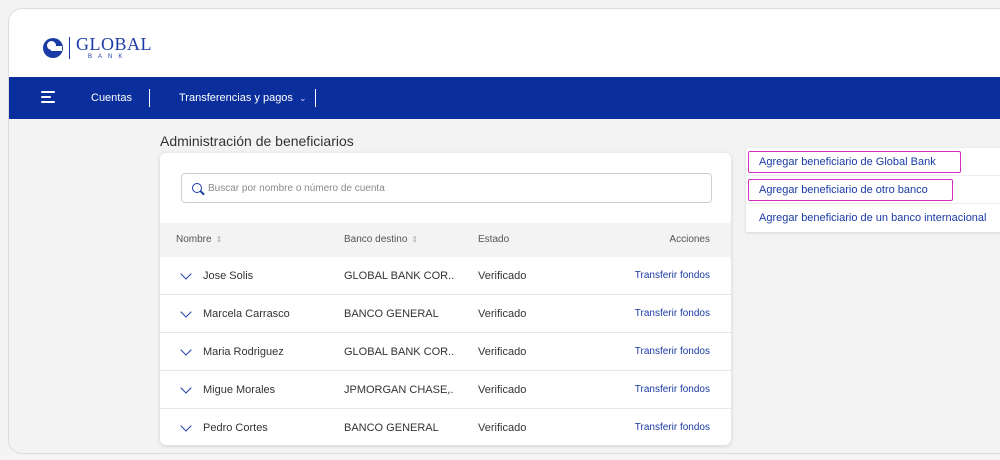 This screenshot has height=460, width=1000. Describe the element at coordinates (847, 162) in the screenshot. I see `add-global-bank-beneficiary-label: Agregar beneficiario de Global Bank` at that location.